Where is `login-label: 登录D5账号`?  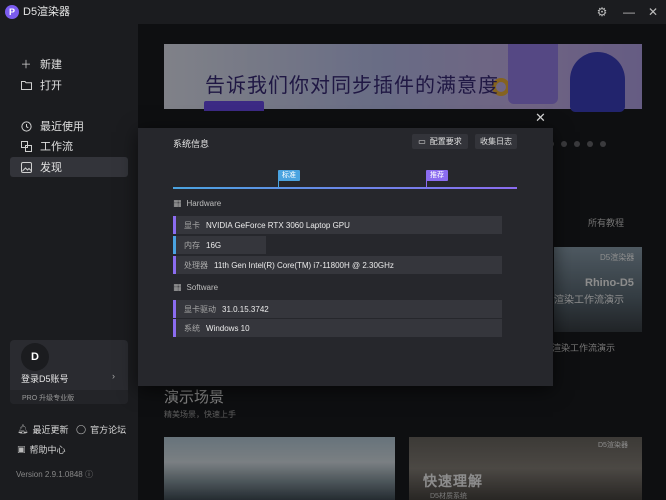
login-label: 登录D5账号 is located at coordinates (45, 378).